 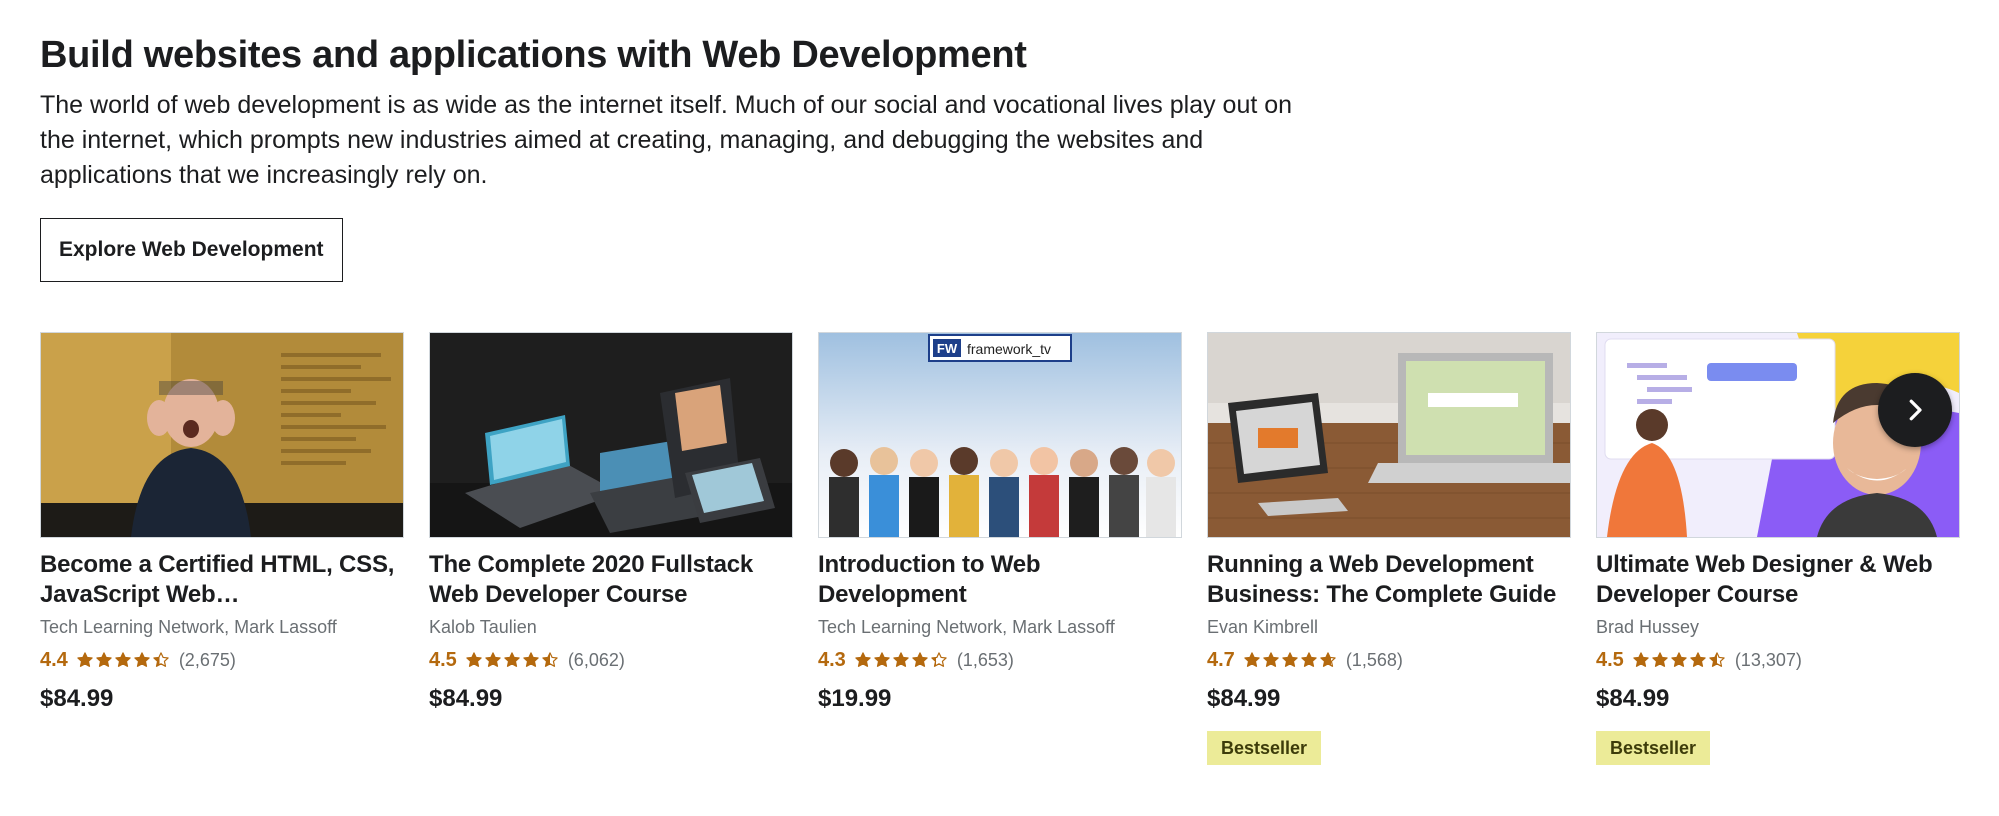 What do you see at coordinates (1374, 659) in the screenshot?
I see `rating-count: (1,568)` at bounding box center [1374, 659].